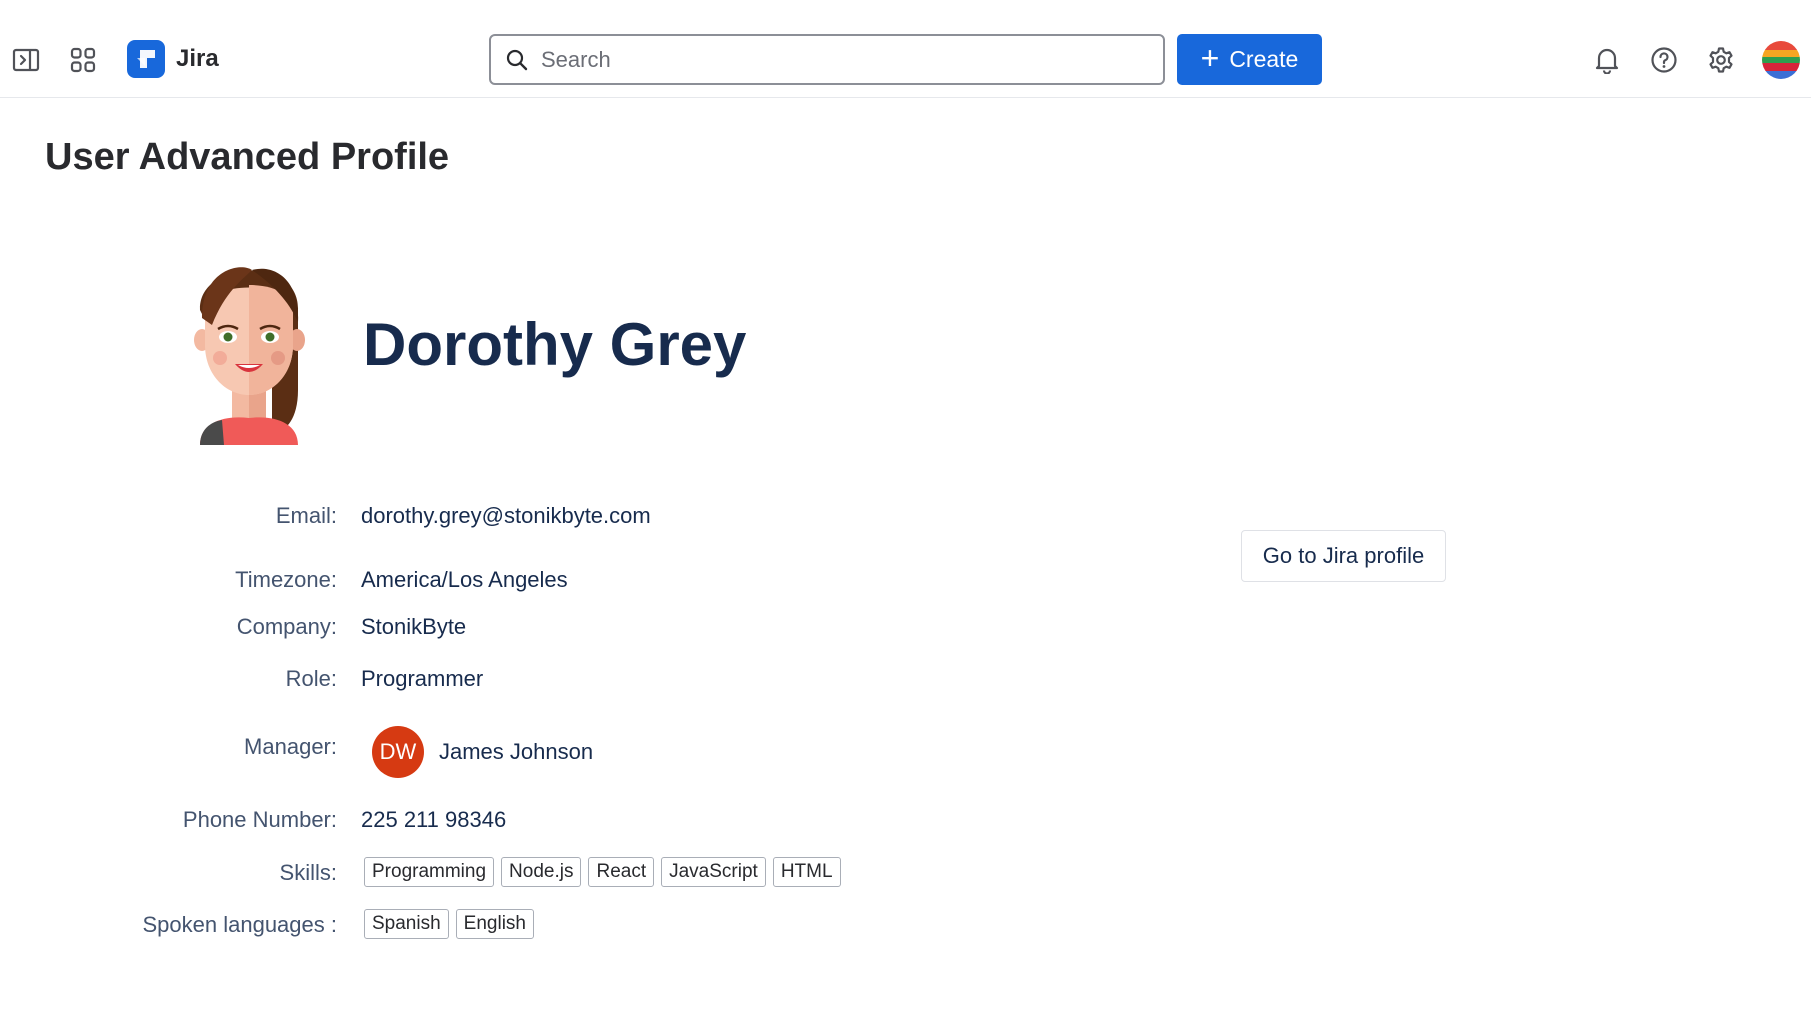 The image size is (1811, 1013). Describe the element at coordinates (506, 515) in the screenshot. I see `email-value: dorothy.grey@stonikbyte.com` at that location.